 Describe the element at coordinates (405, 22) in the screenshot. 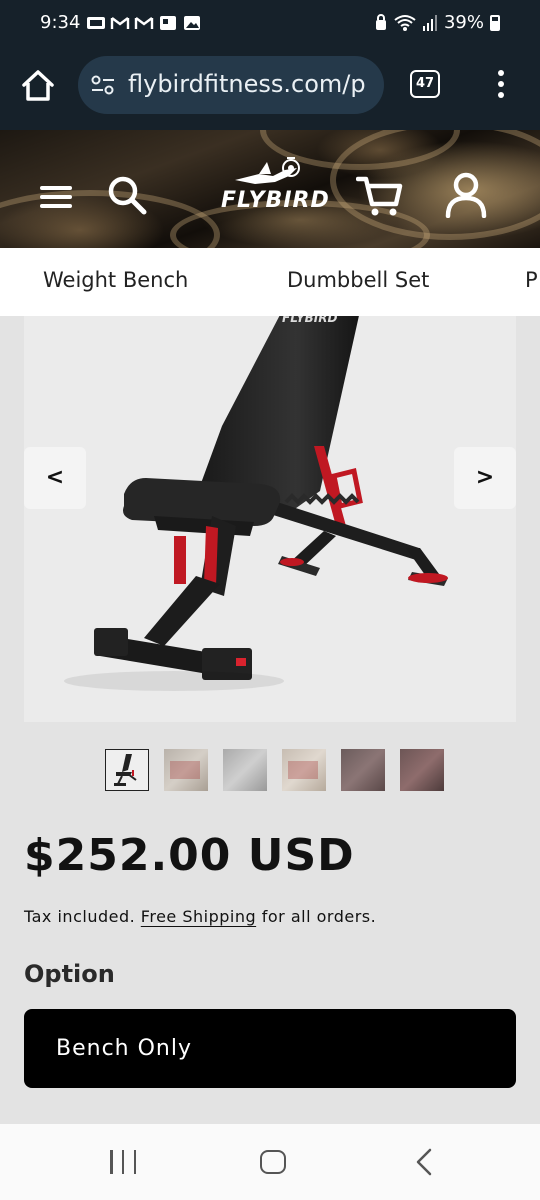

I see `wifi-icon` at that location.